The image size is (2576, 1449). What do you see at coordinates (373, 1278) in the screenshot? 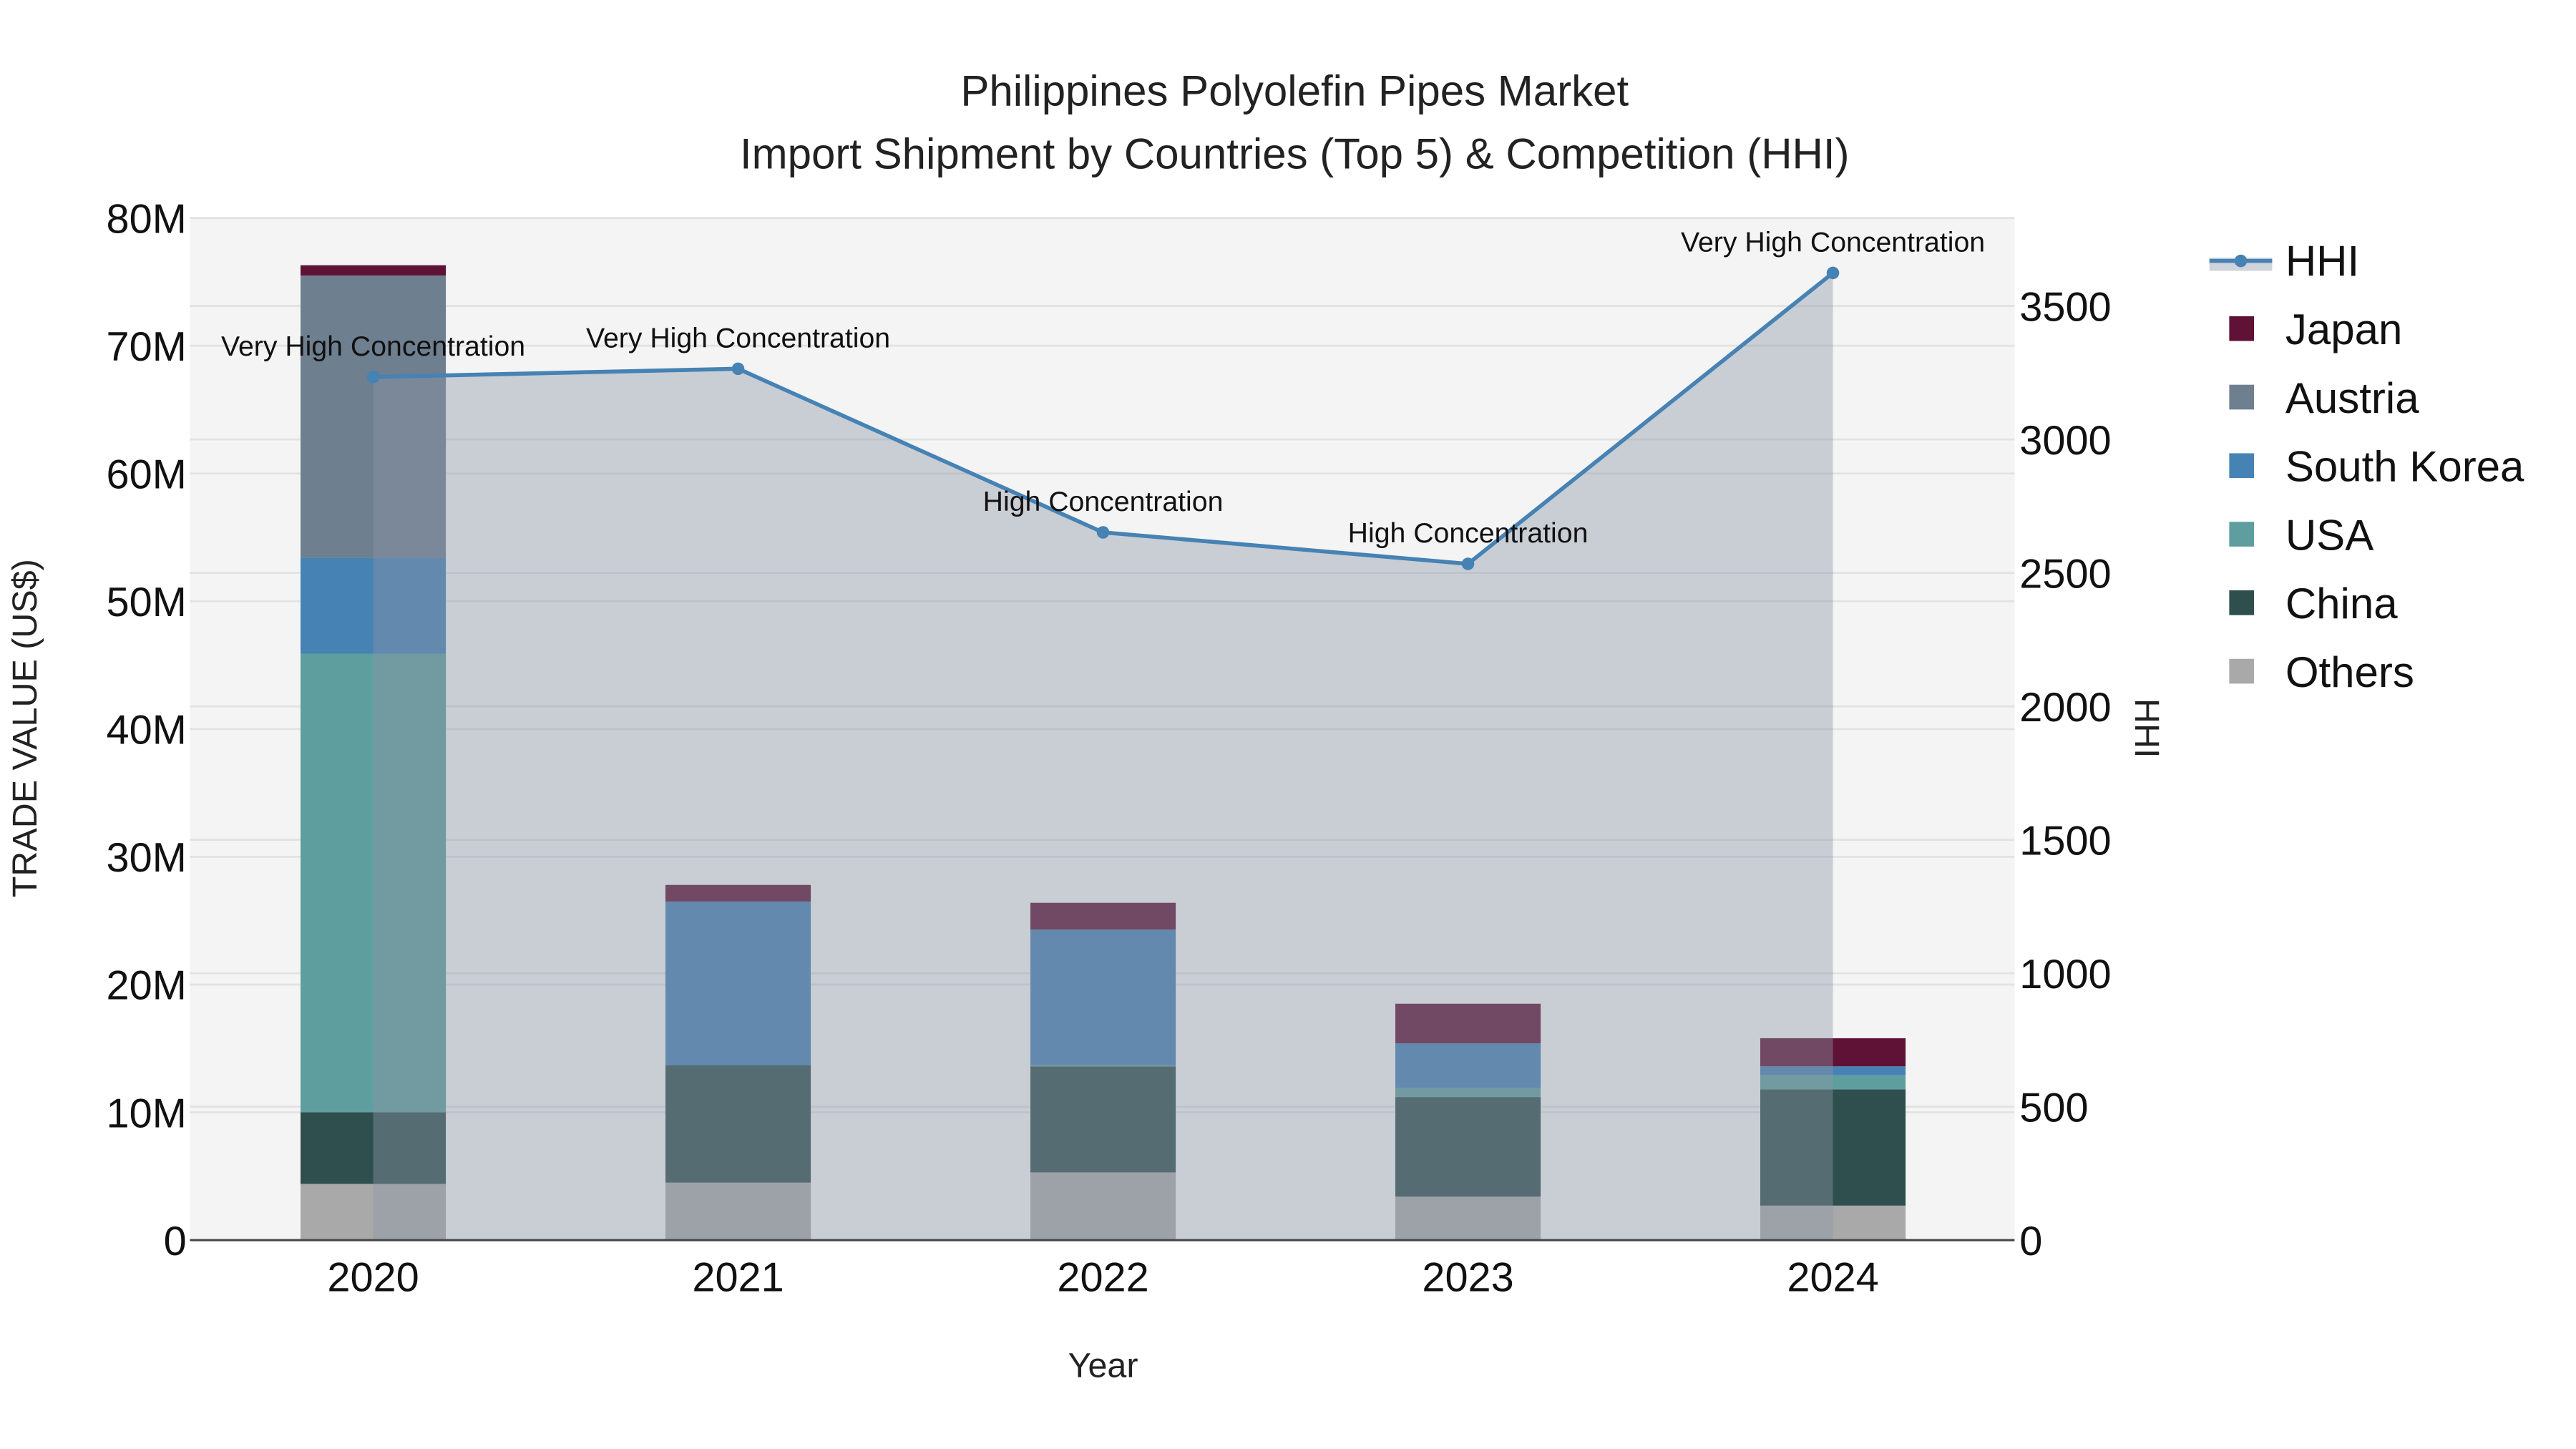
I see `x-tick-label: 2020` at bounding box center [373, 1278].